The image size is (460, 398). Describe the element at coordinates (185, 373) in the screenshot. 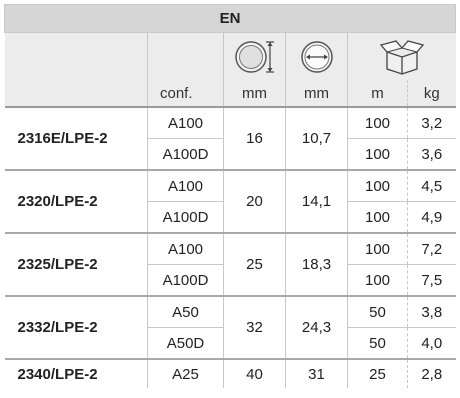

I see `conf-cell: A25` at that location.